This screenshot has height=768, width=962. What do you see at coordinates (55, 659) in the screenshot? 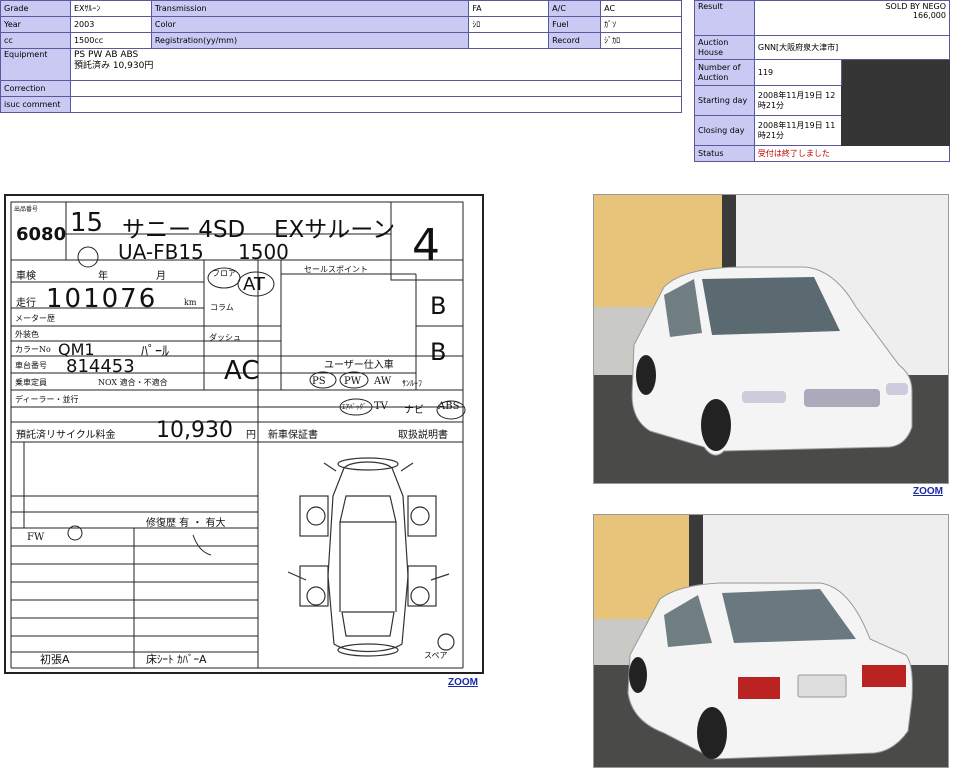
I see `hw-inspector-note-1: 初張A` at bounding box center [55, 659].